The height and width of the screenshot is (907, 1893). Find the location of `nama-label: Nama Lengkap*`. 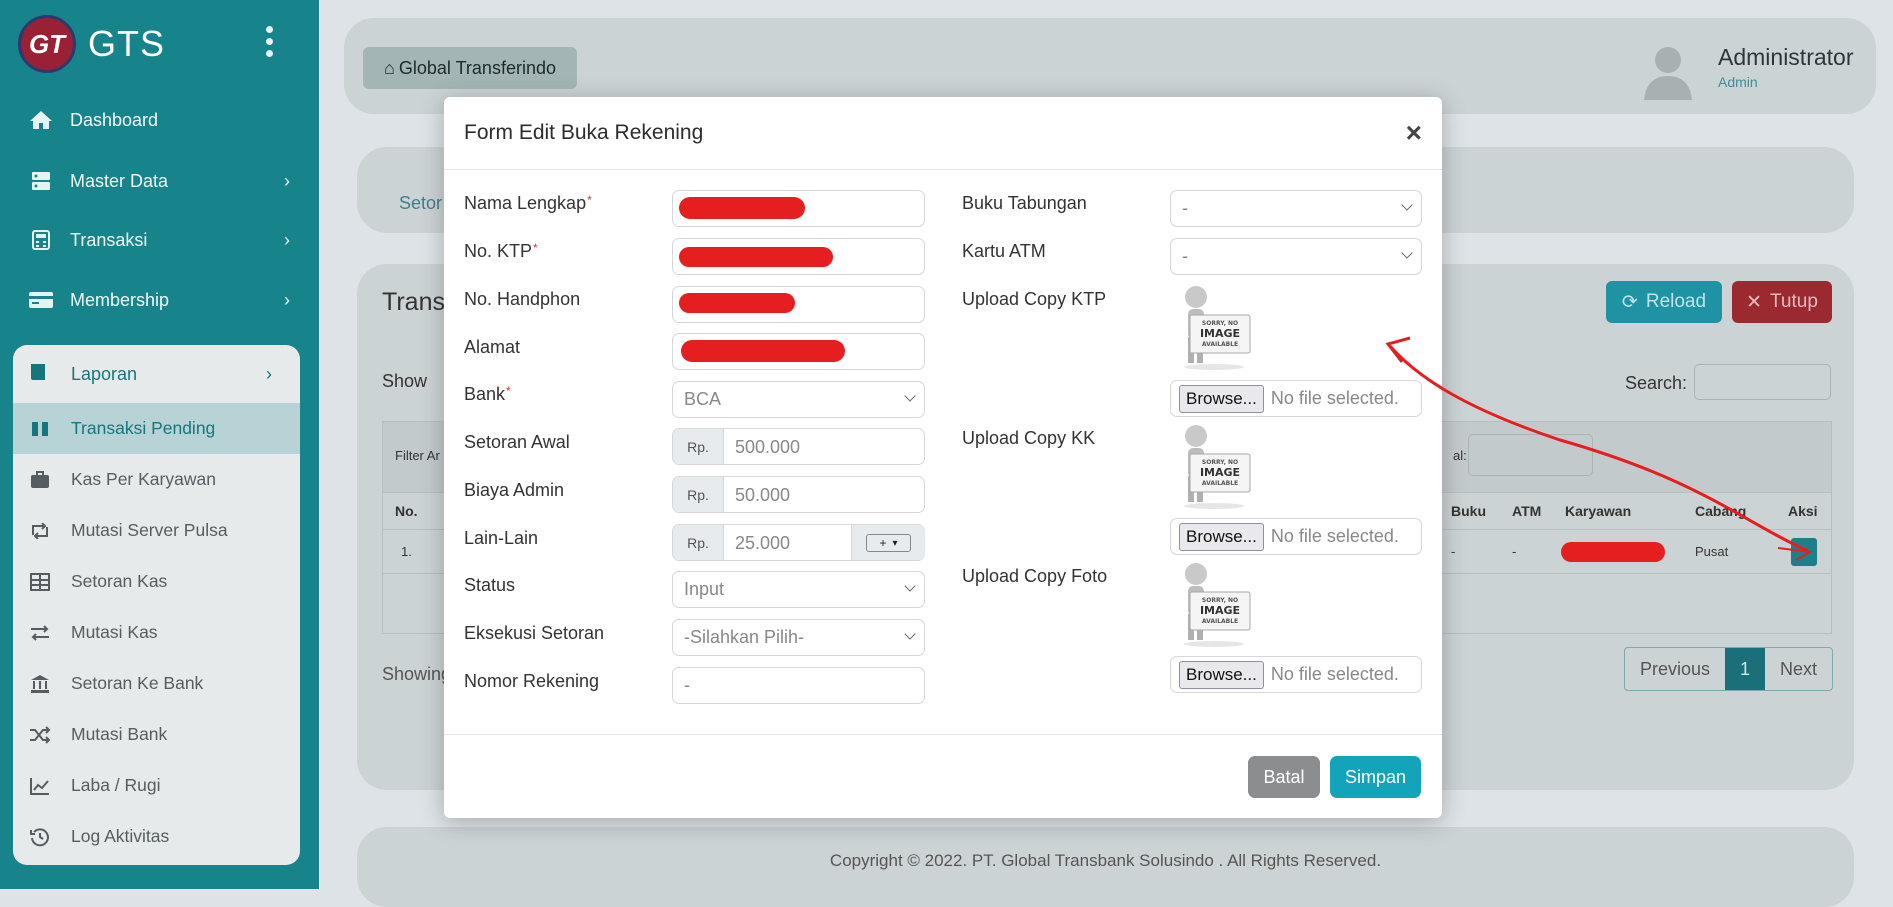

nama-label: Nama Lengkap* is located at coordinates (528, 203).